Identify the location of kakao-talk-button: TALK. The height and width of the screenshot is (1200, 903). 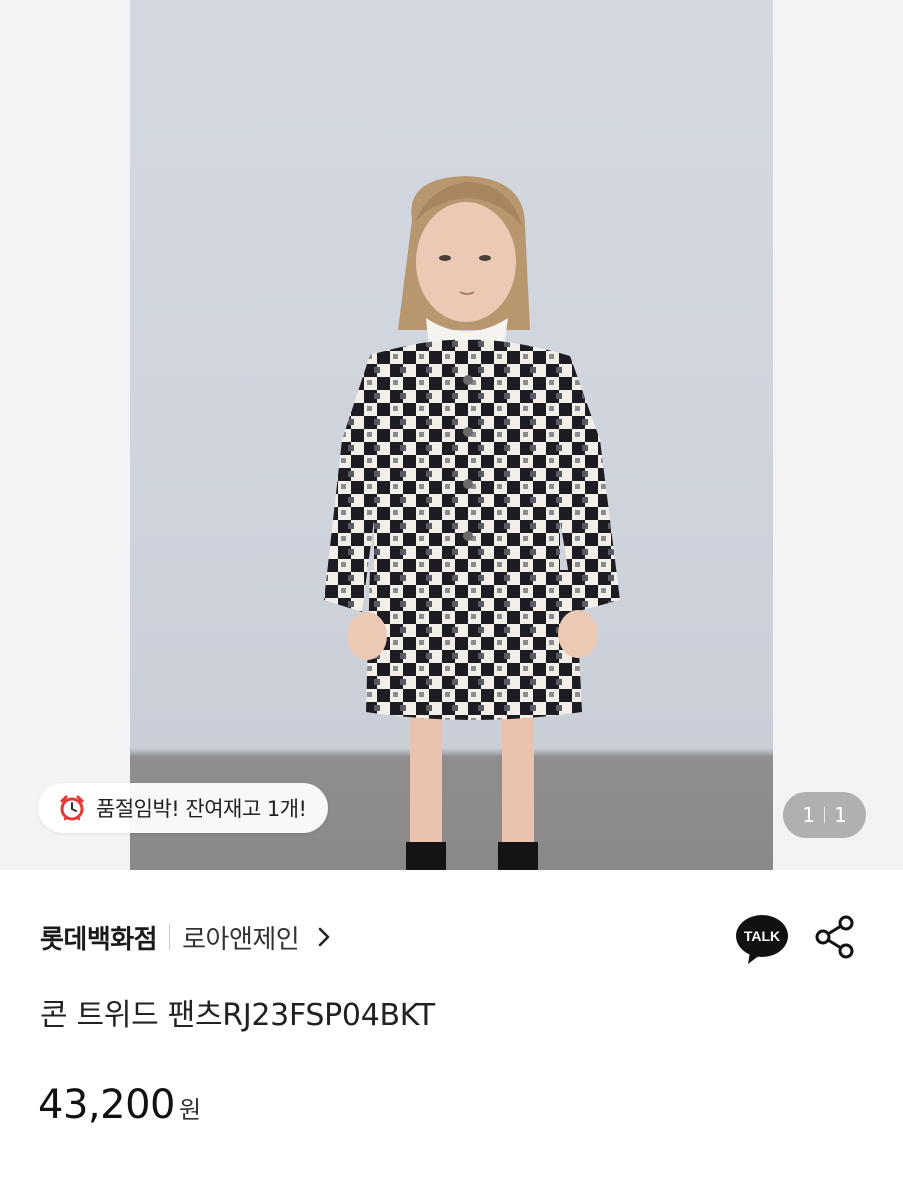
(762, 940).